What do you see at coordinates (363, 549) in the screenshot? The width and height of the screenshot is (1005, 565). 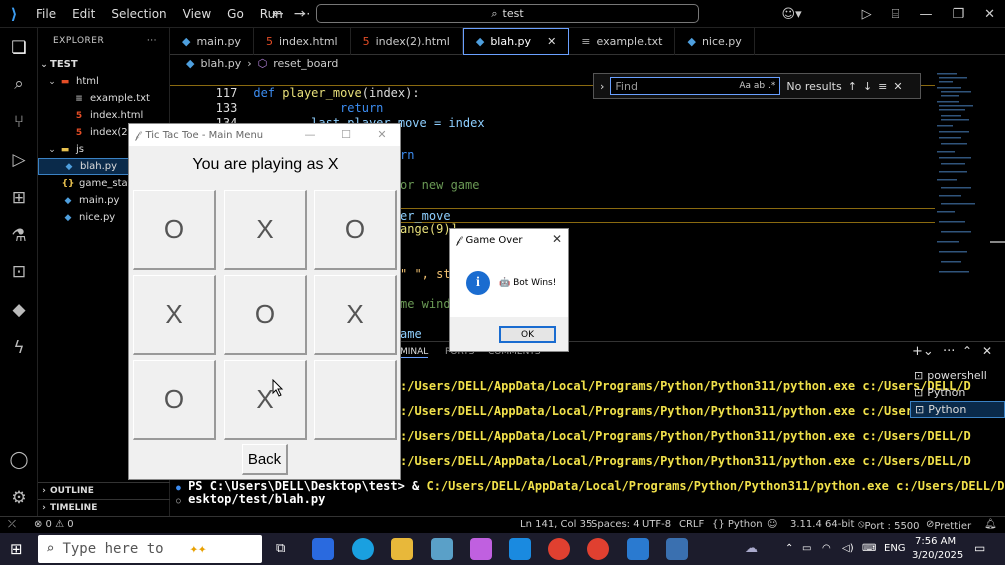 I see `edge-app-icon` at bounding box center [363, 549].